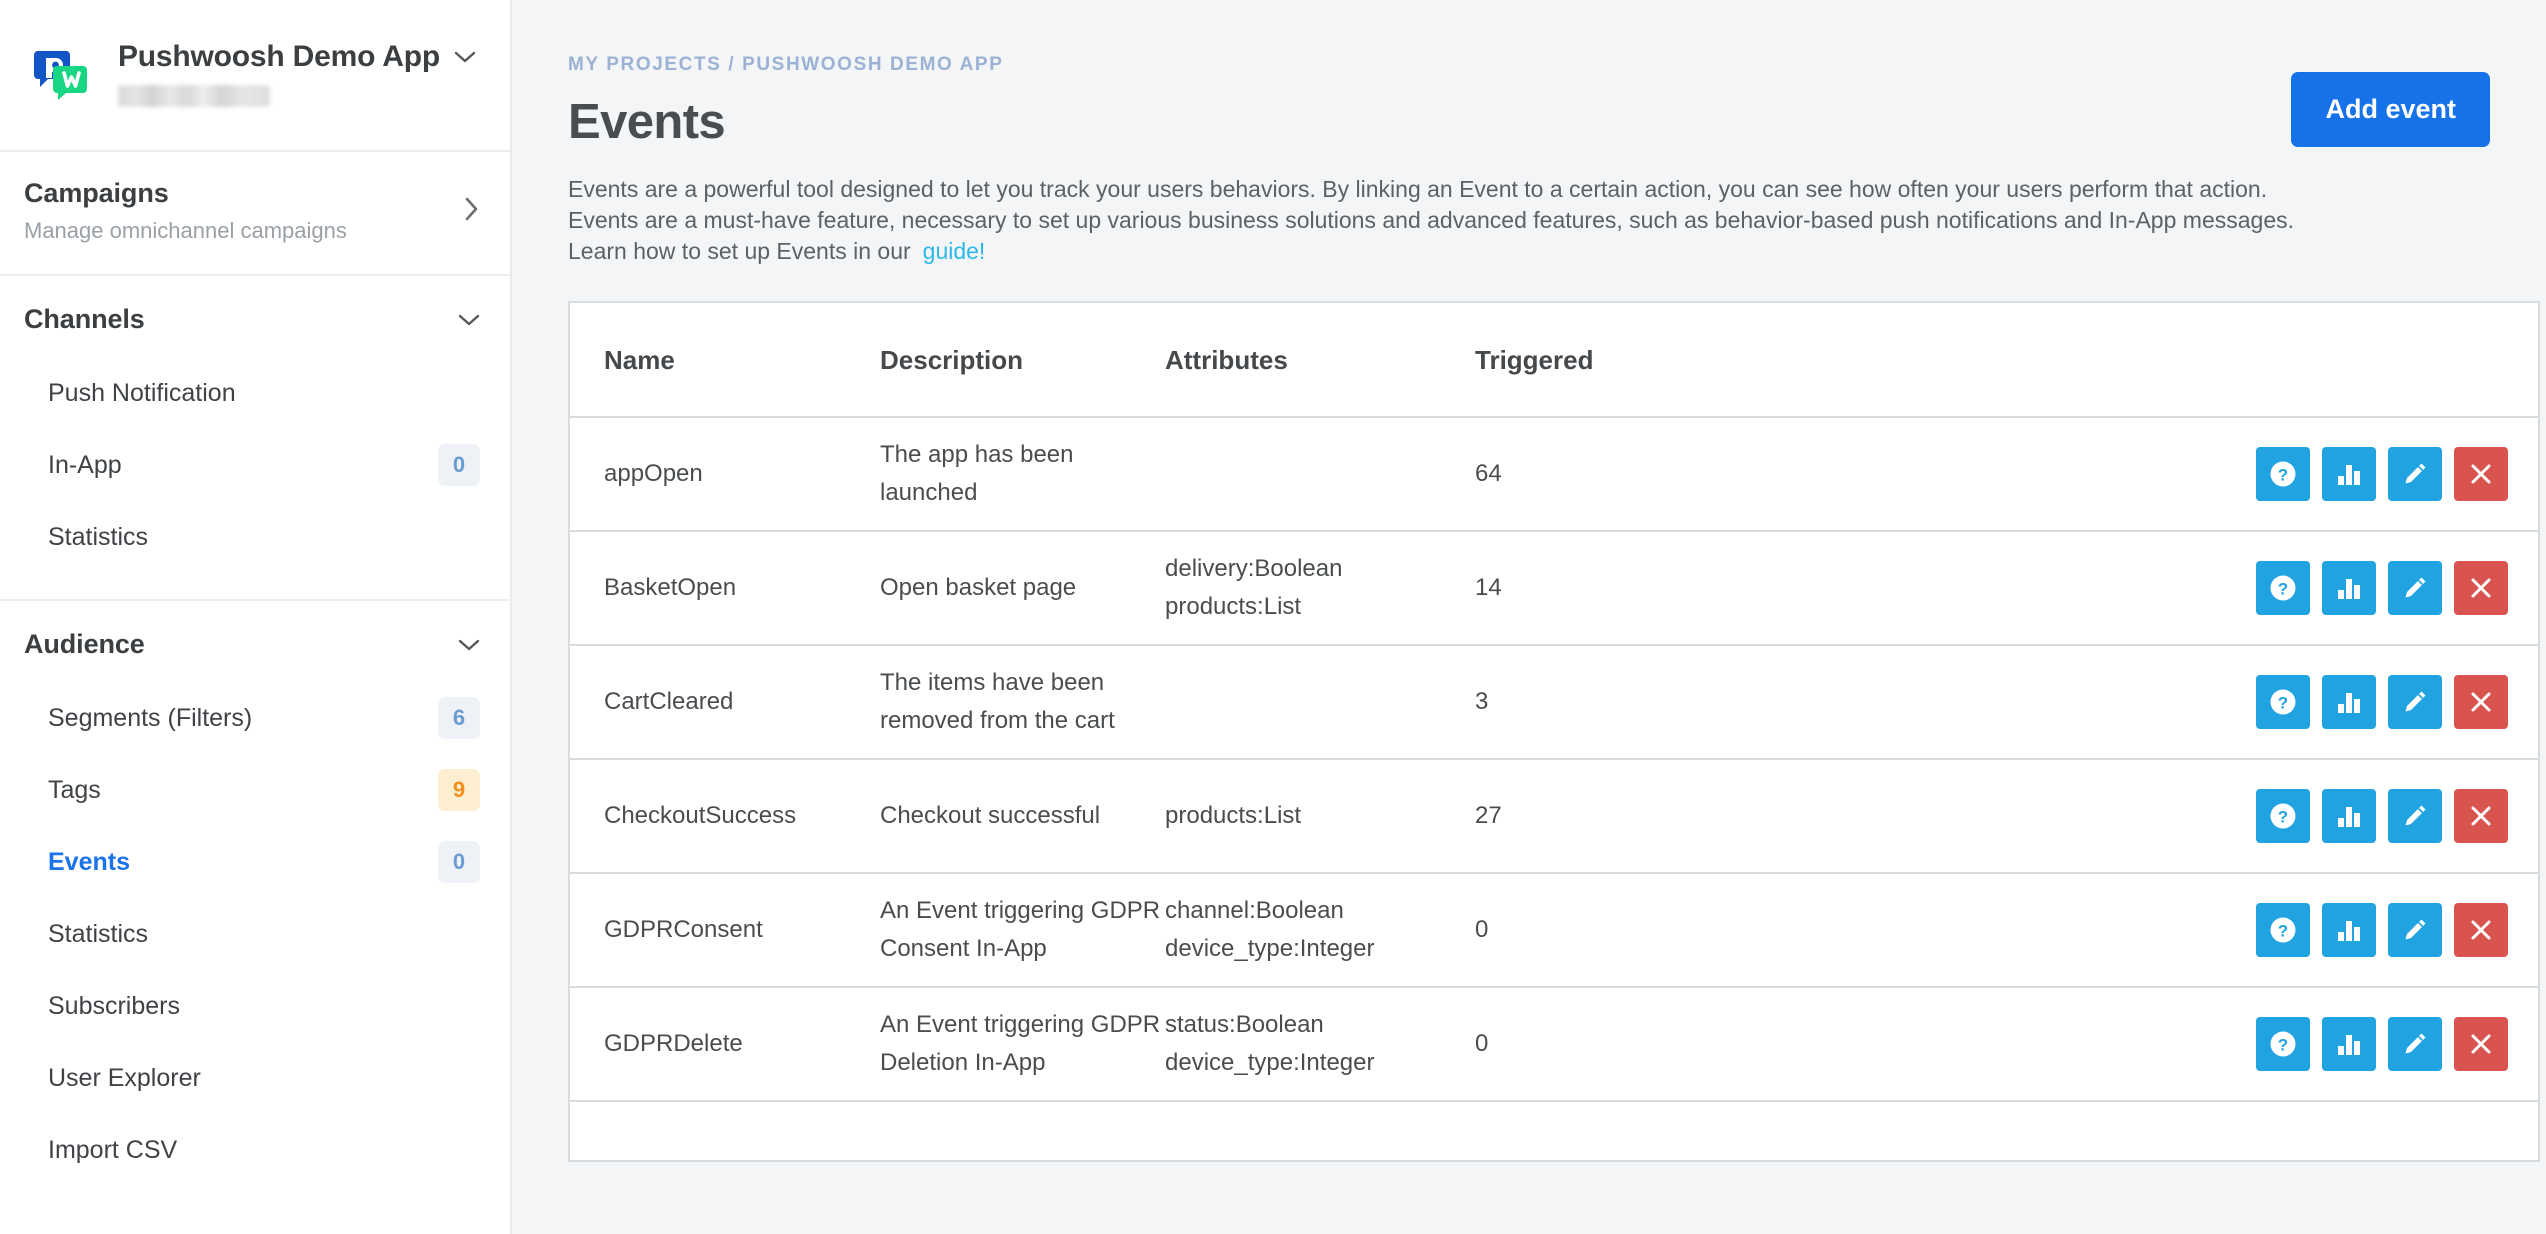  What do you see at coordinates (255, 718) in the screenshot?
I see `sidebar-item-segments: Segments (Filters) 6` at bounding box center [255, 718].